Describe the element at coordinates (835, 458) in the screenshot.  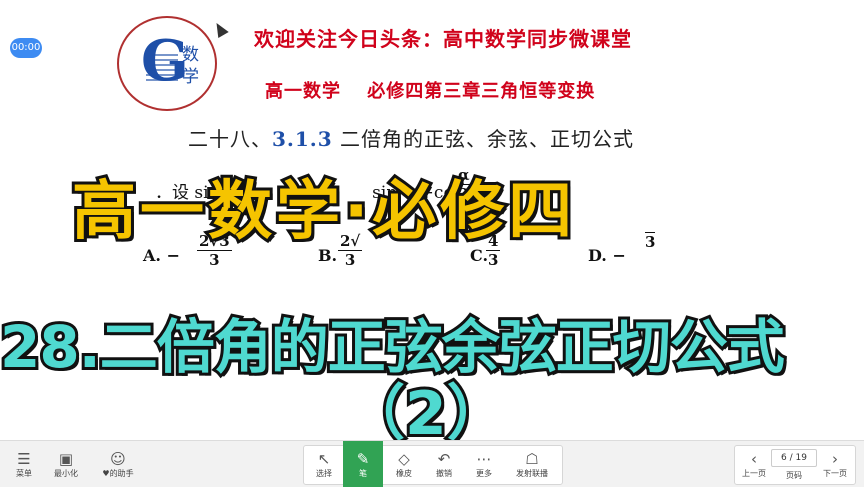
I see `chevron-right-icon: ›` at that location.